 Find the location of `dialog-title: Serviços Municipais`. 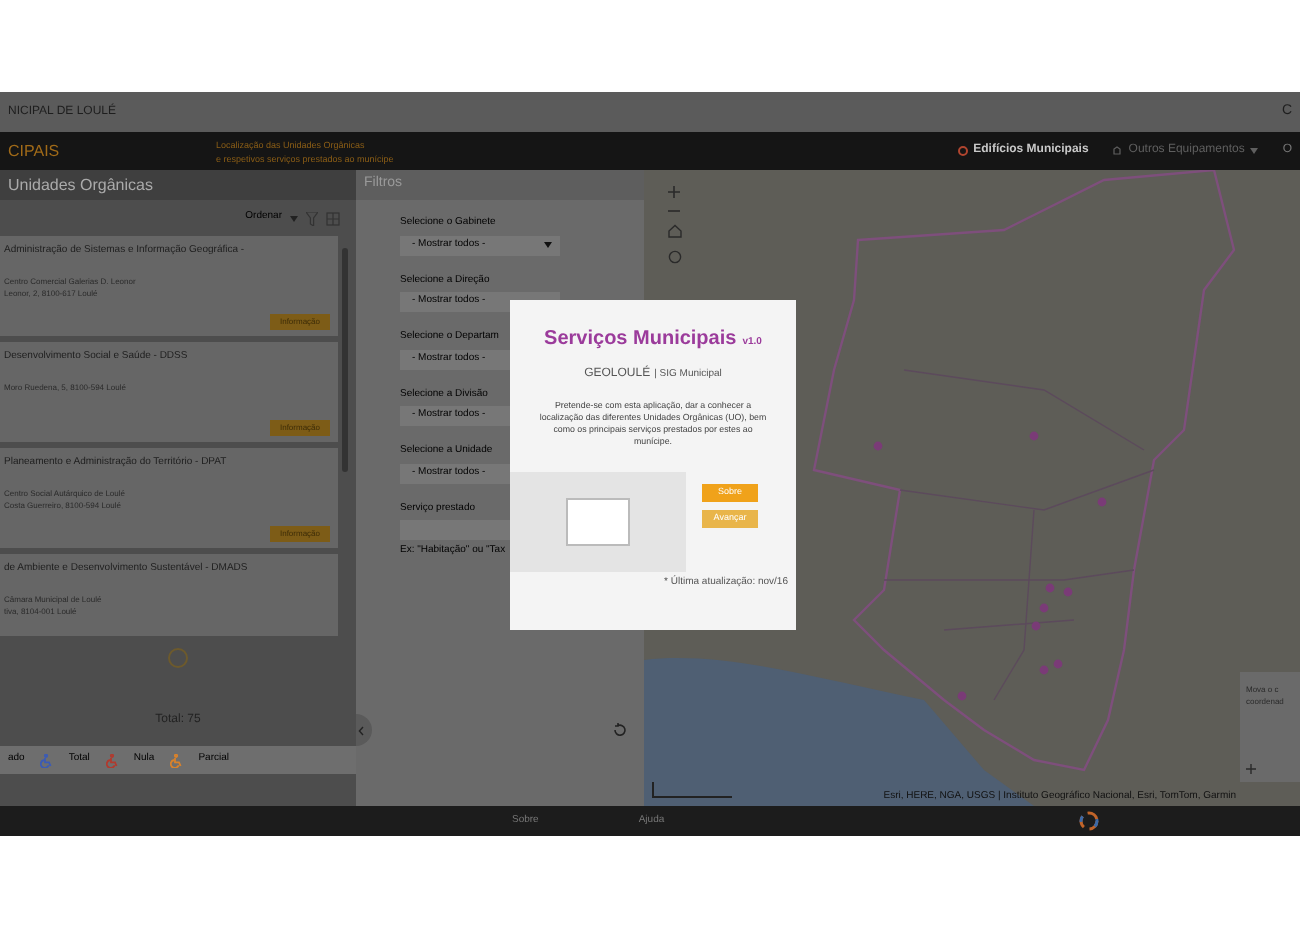

dialog-title: Serviços Municipais is located at coordinates (640, 340).